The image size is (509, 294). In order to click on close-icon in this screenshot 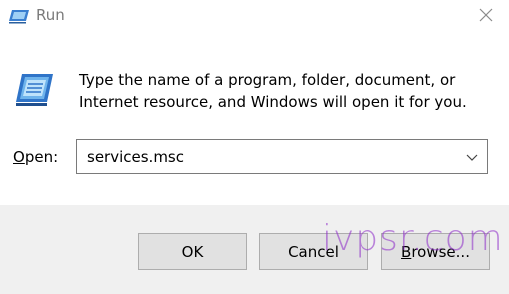, I will do `click(486, 16)`.